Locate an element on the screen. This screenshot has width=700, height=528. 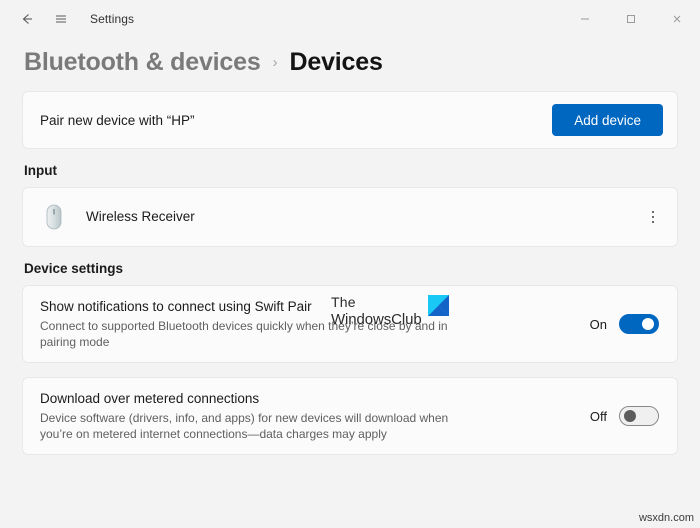
device-info: Wireless Receiver is located at coordinates (140, 217).